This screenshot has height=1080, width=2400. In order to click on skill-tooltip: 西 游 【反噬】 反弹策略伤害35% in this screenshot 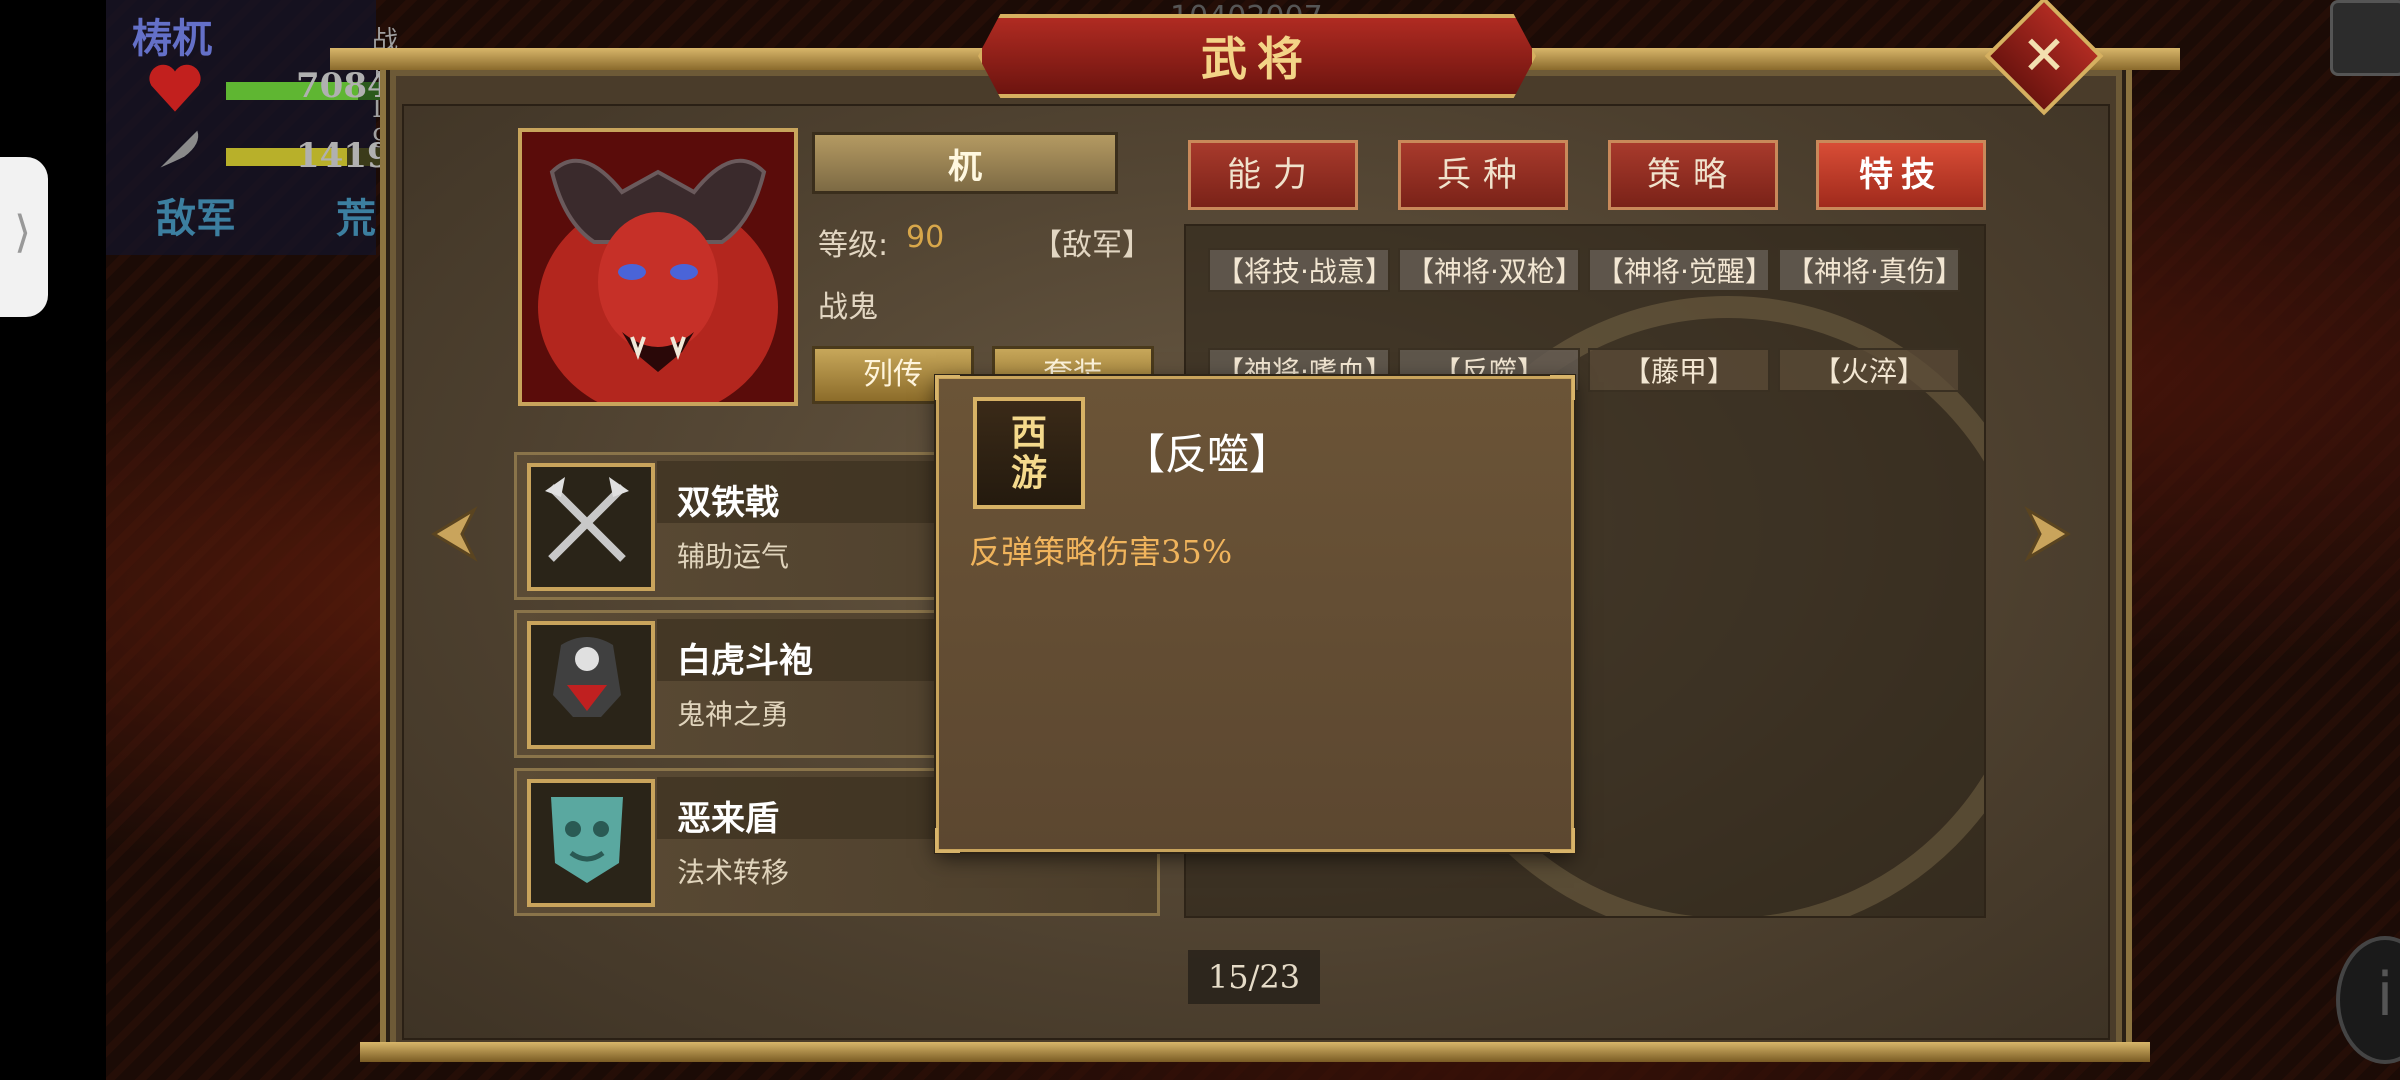, I will do `click(1255, 614)`.